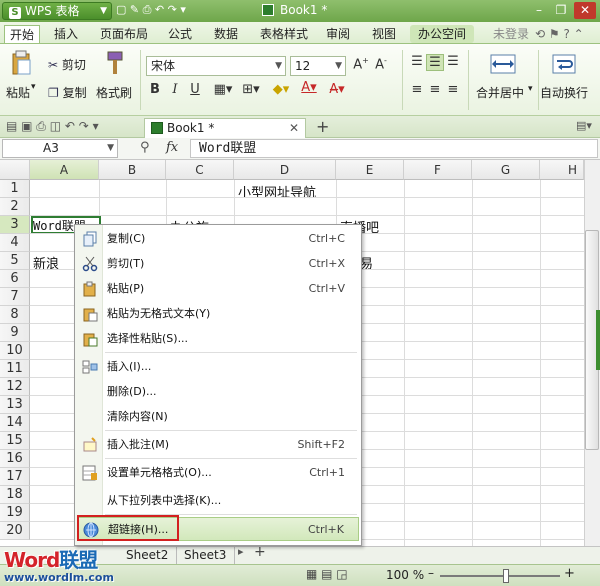  I want to click on row-header: 5, so click(15, 261).